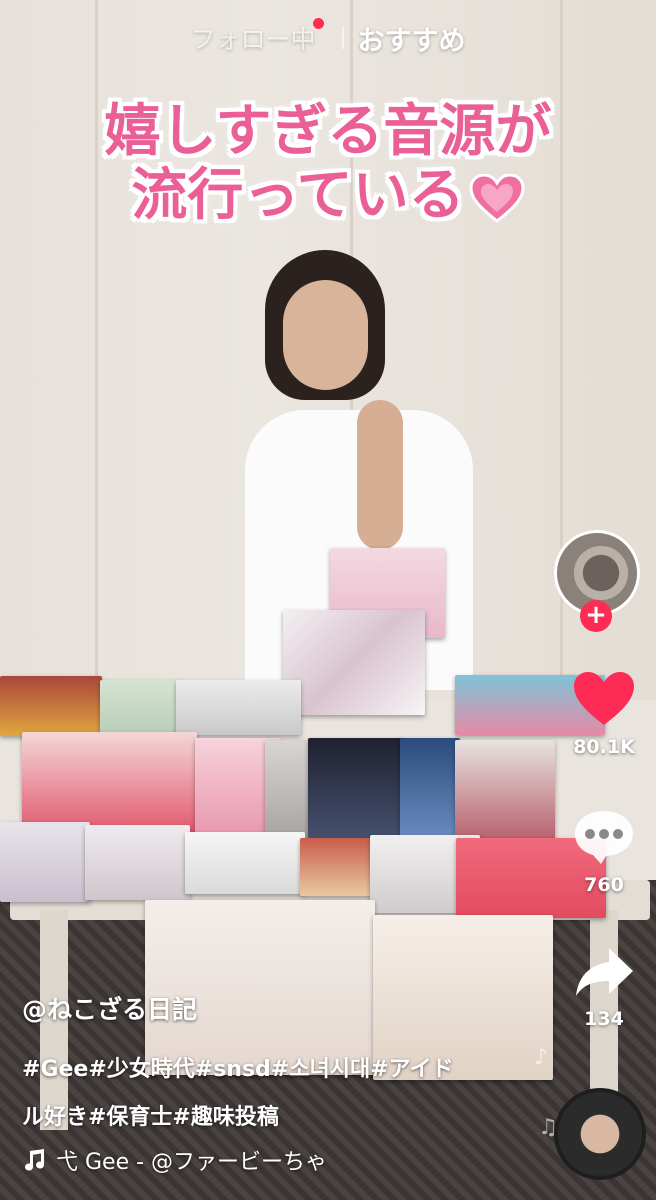  I want to click on caption-line-2: 流行っている, so click(328, 196).